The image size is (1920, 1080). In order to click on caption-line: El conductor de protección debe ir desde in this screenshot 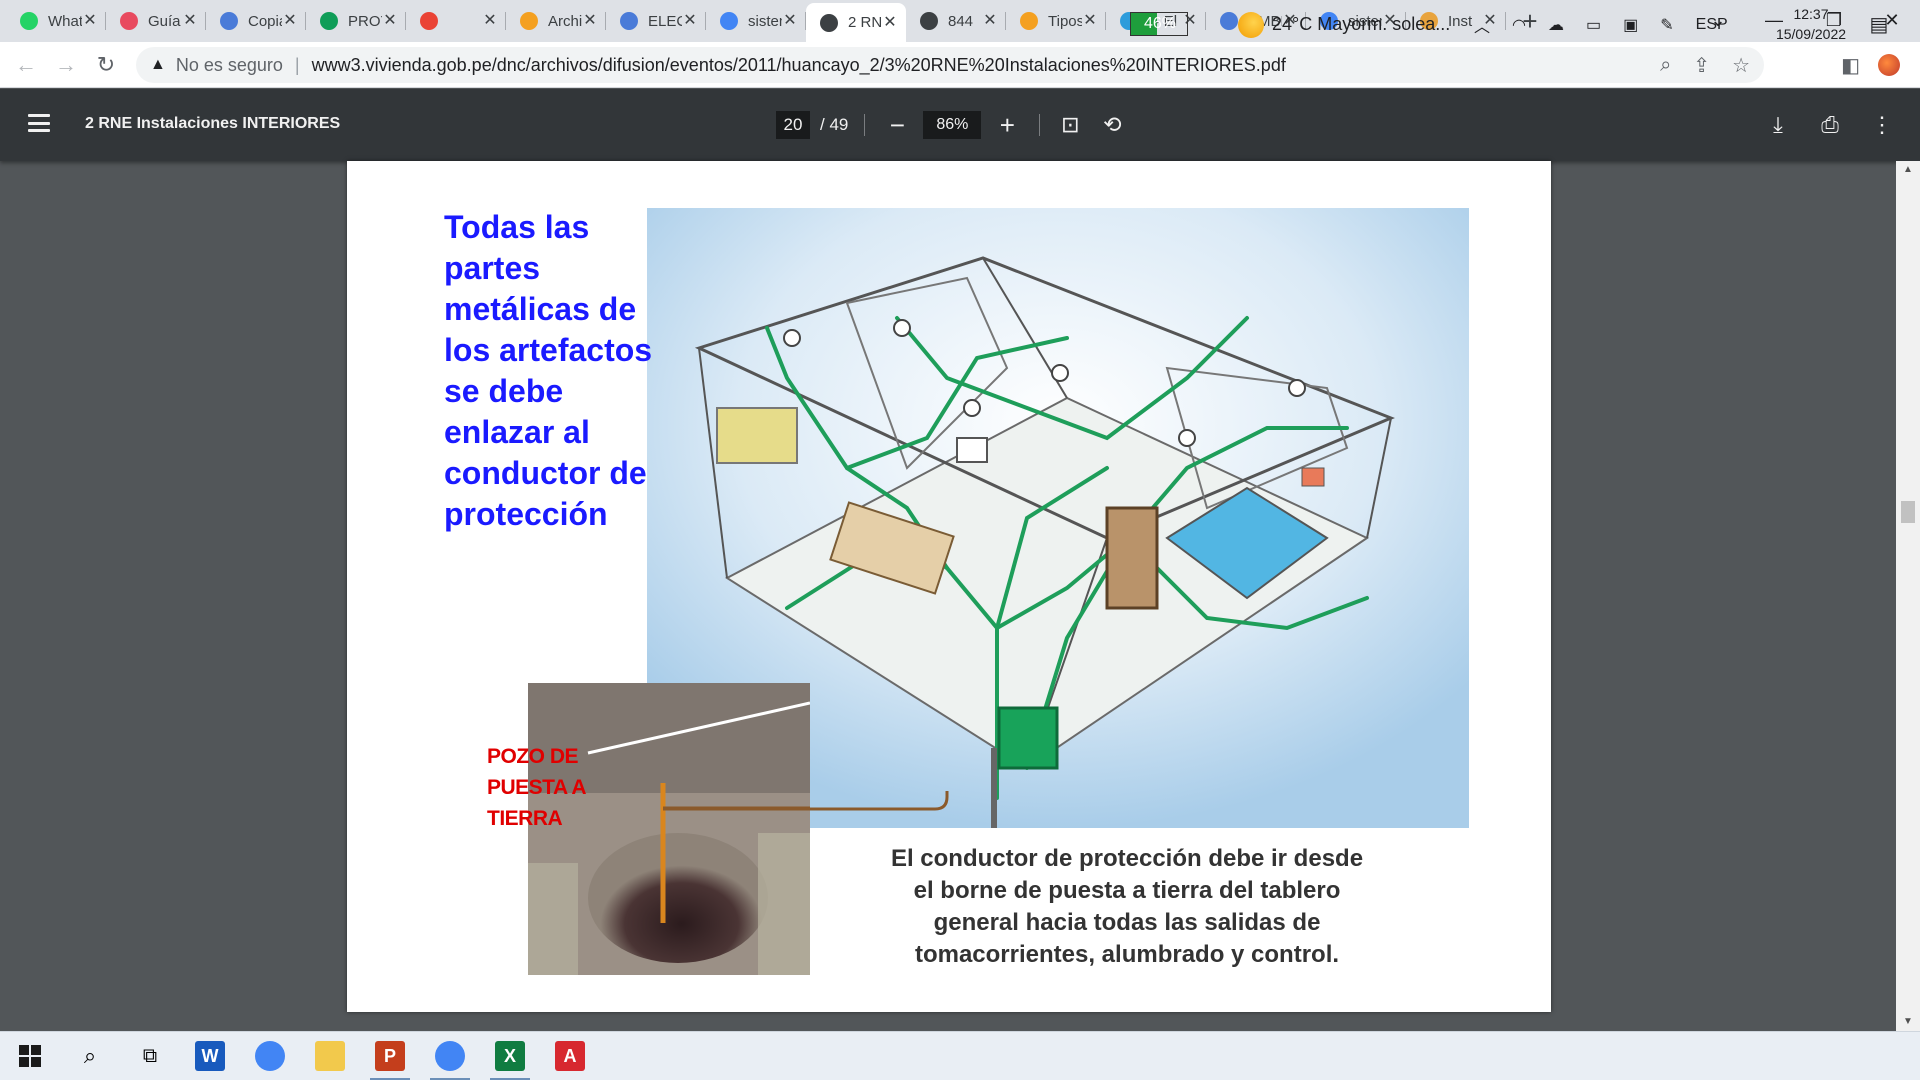, I will do `click(1127, 858)`.